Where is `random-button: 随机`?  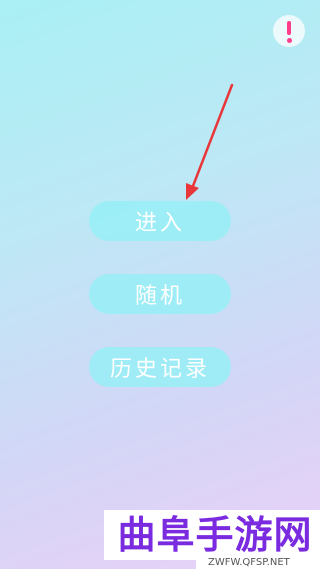 random-button: 随机 is located at coordinates (160, 294).